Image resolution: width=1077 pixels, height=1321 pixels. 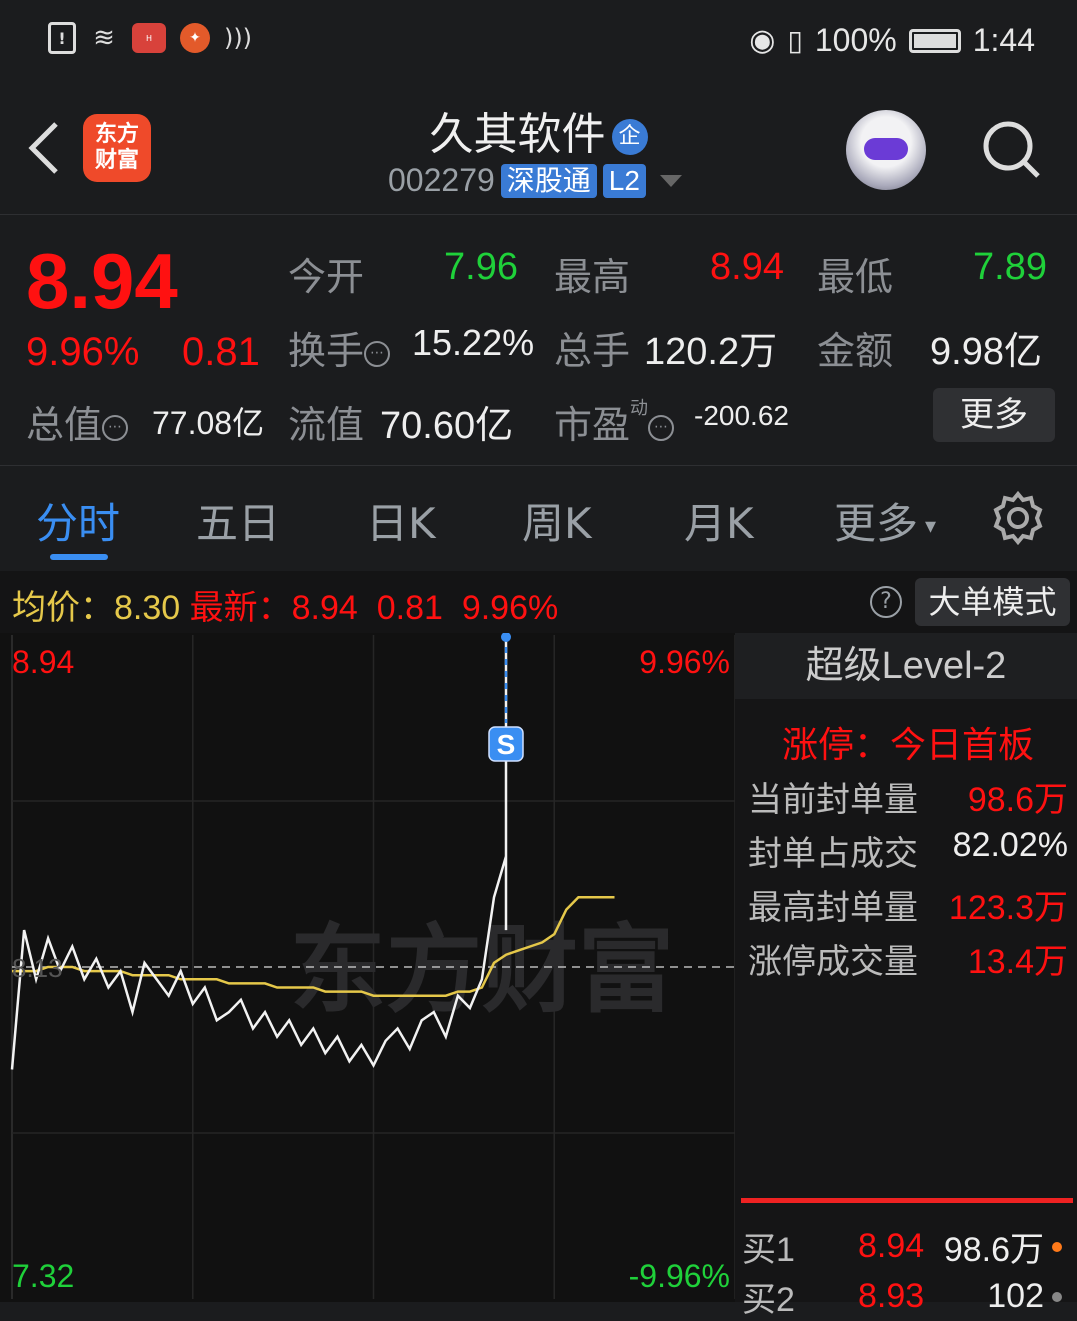 I want to click on stock-code-row: 002279 深股通 L2, so click(x=535, y=180).